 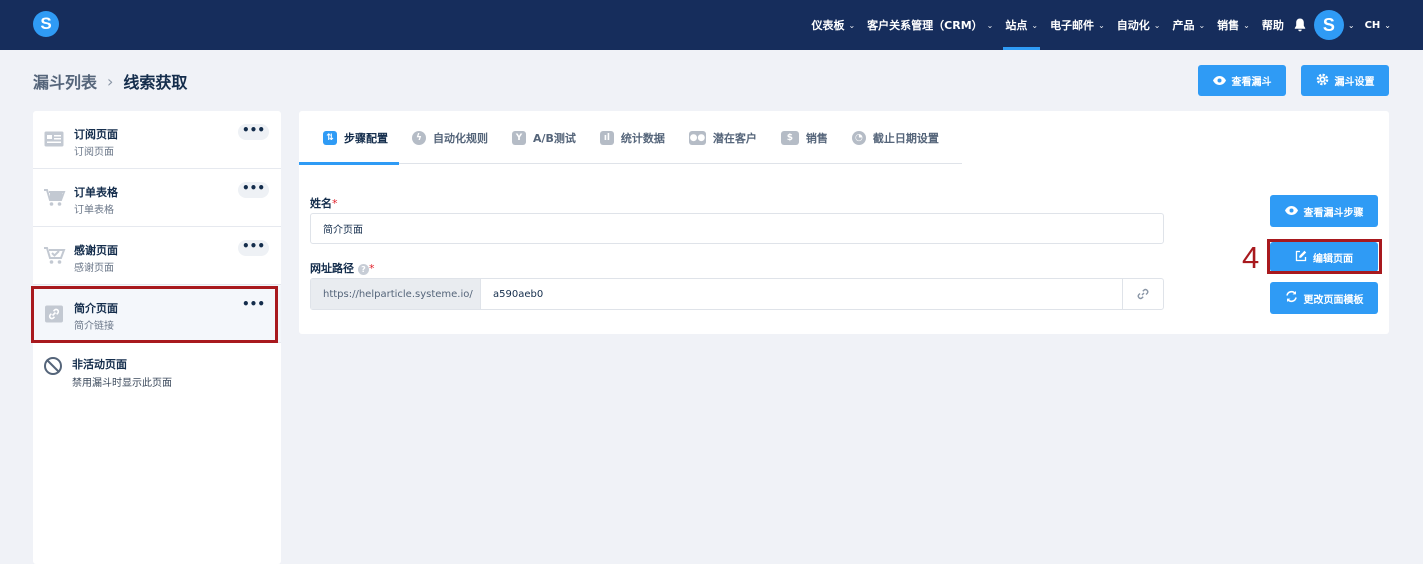 I want to click on funnel-step-title: 订阅页面, so click(x=96, y=134).